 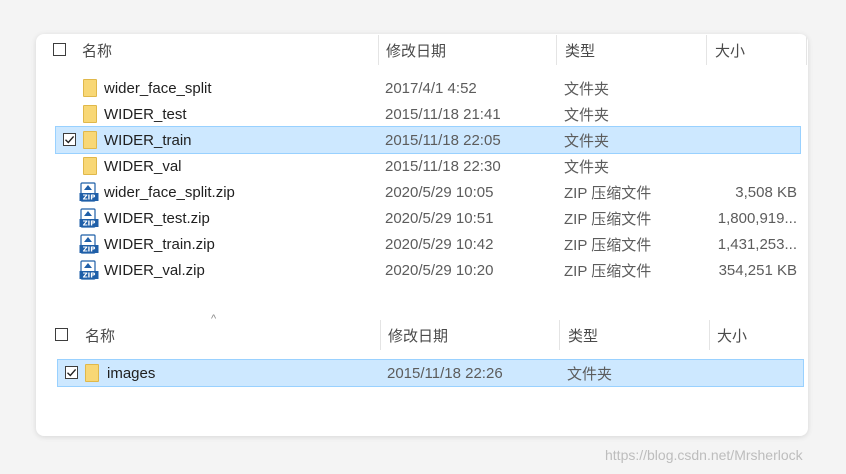 What do you see at coordinates (443, 114) in the screenshot?
I see `file-date: 2015/11/18 21:41` at bounding box center [443, 114].